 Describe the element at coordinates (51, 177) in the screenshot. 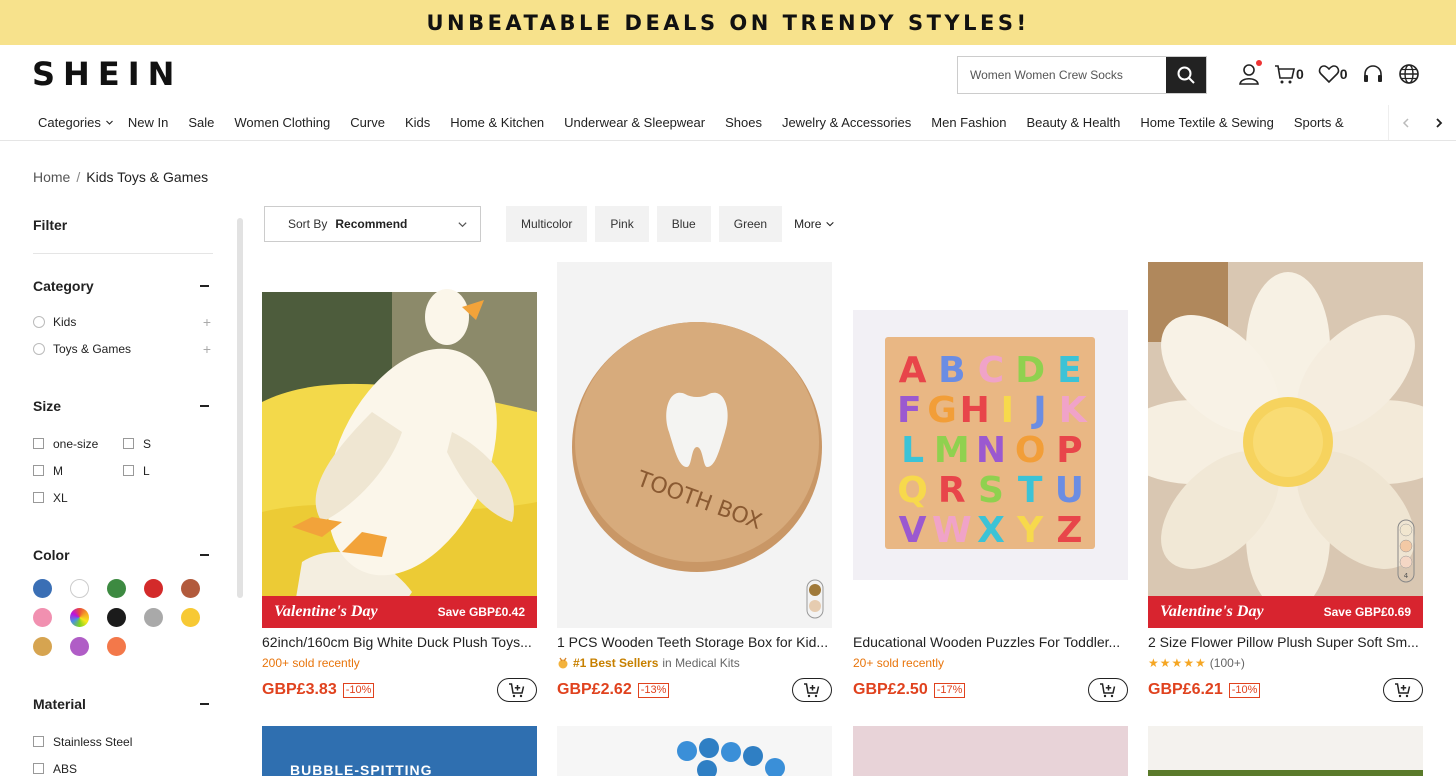

I see `breadcrumb-home: Home` at that location.